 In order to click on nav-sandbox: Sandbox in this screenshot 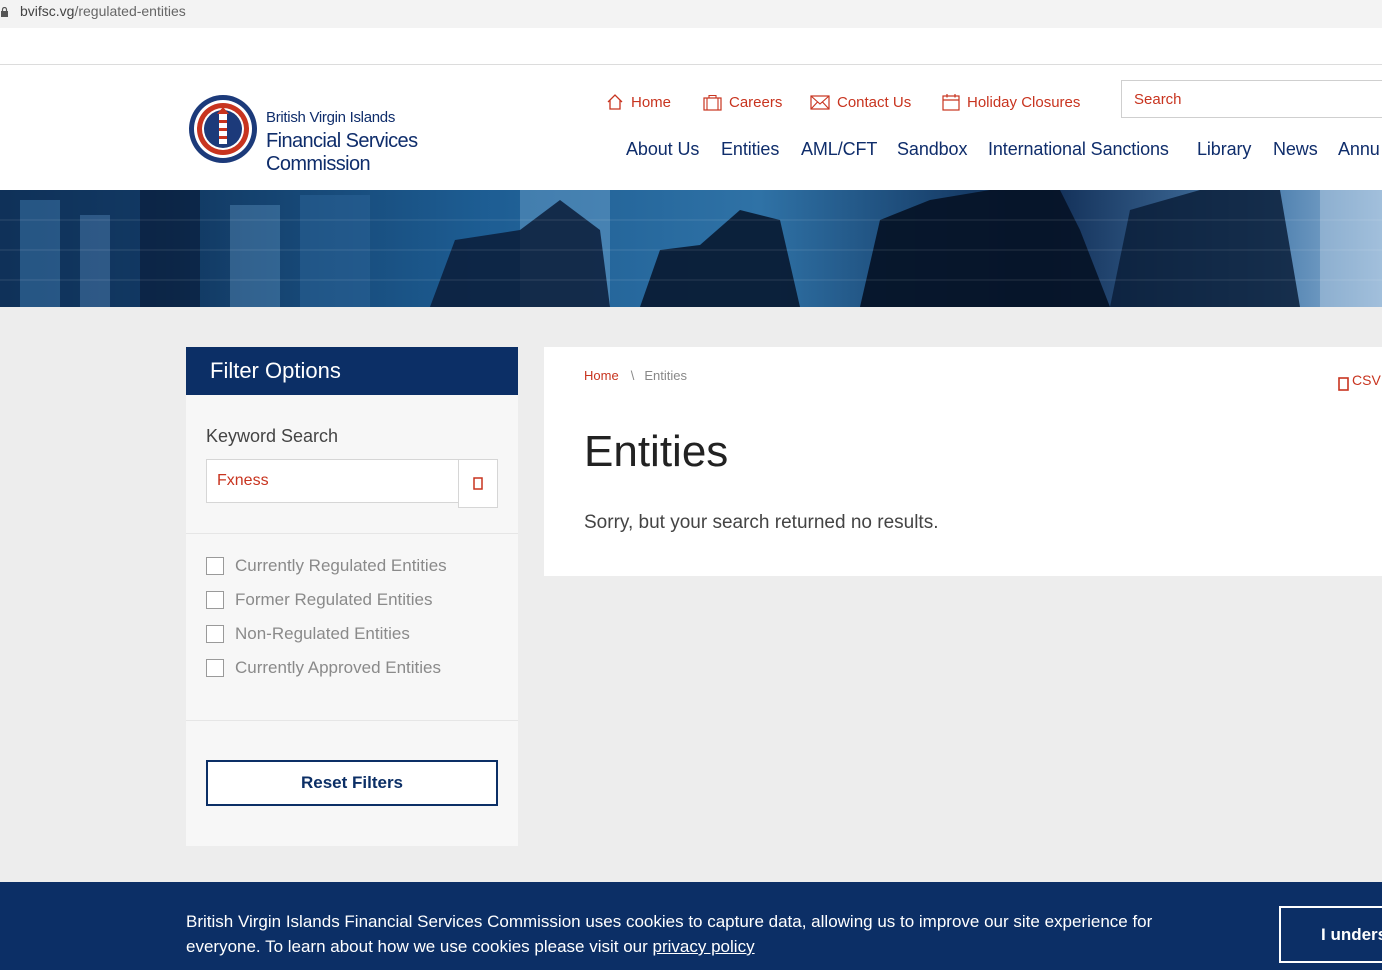, I will do `click(932, 149)`.